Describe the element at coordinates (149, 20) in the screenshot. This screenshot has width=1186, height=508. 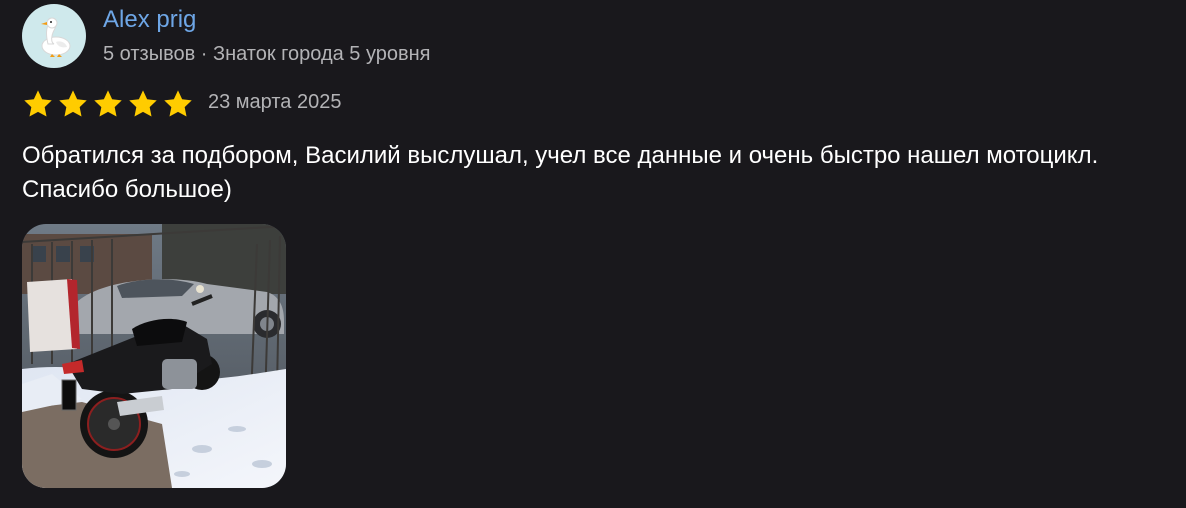
I see `author-name: Alex prig` at that location.